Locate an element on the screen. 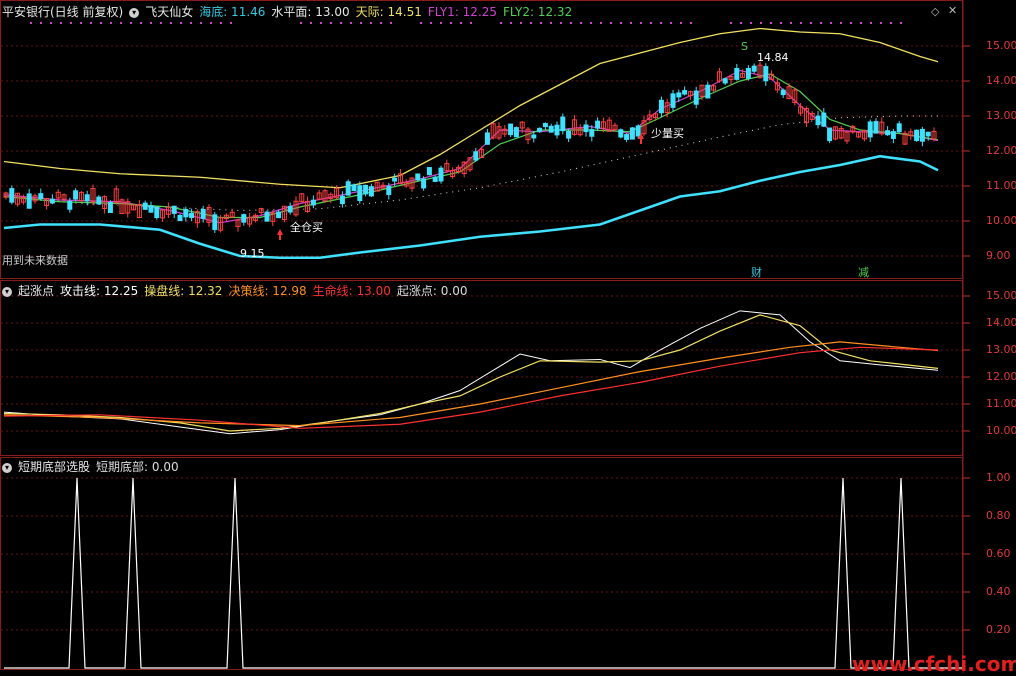 This screenshot has height=676, width=1016. mid-indicator-name: 起涨点 is located at coordinates (36, 291).